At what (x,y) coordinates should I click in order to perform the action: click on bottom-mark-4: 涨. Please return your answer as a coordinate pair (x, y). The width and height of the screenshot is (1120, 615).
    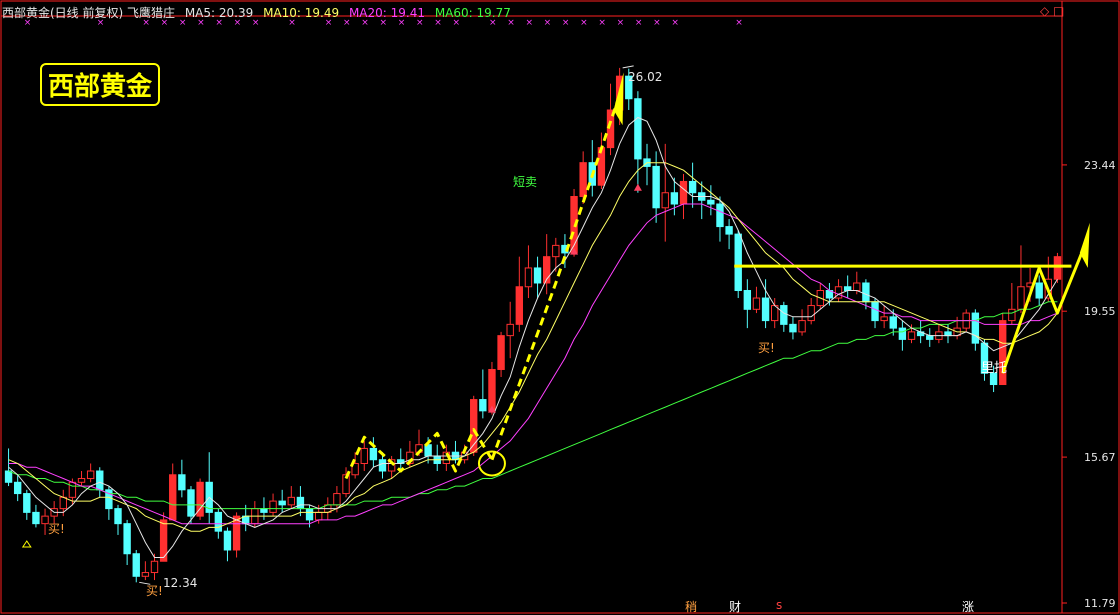
    Looking at the image, I should click on (968, 607).